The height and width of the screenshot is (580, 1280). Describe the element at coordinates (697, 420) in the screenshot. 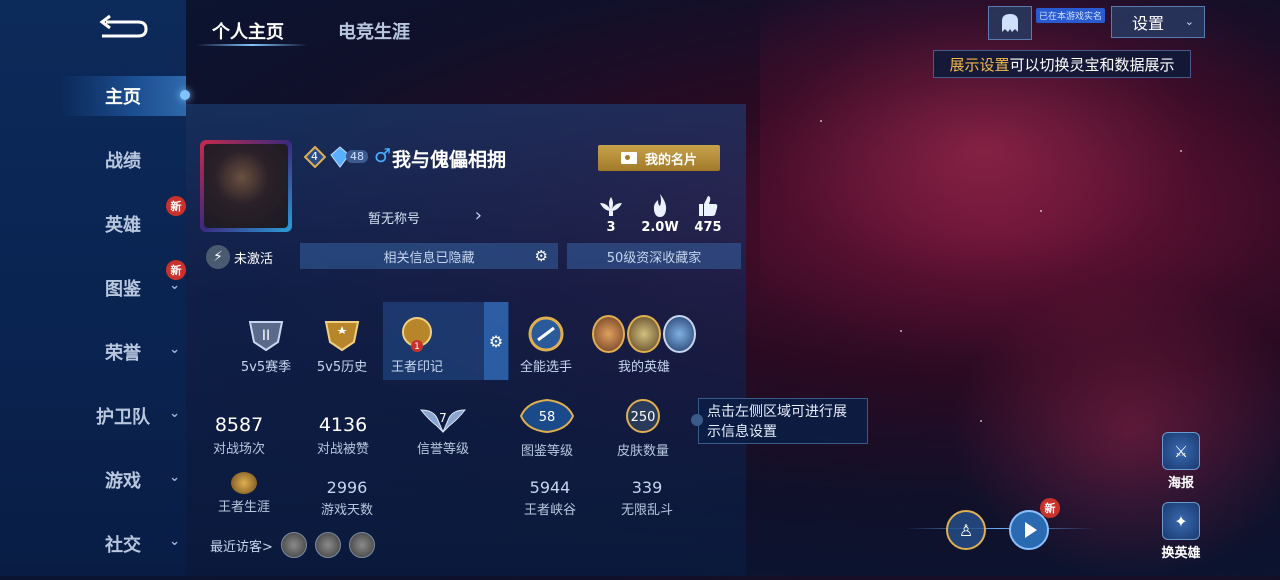

I see `tooltip-pointer` at that location.